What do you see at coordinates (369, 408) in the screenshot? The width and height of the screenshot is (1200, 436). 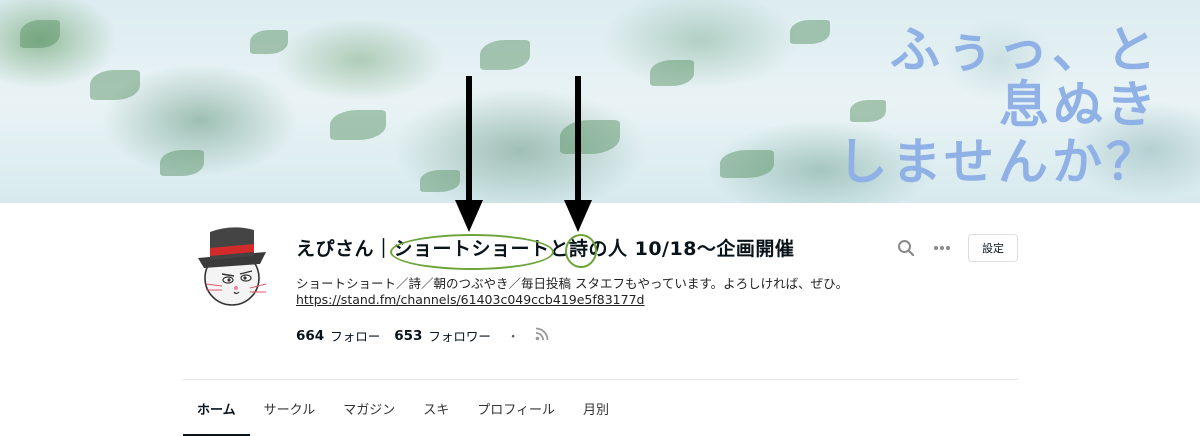 I see `tab-magazine: マガジン` at bounding box center [369, 408].